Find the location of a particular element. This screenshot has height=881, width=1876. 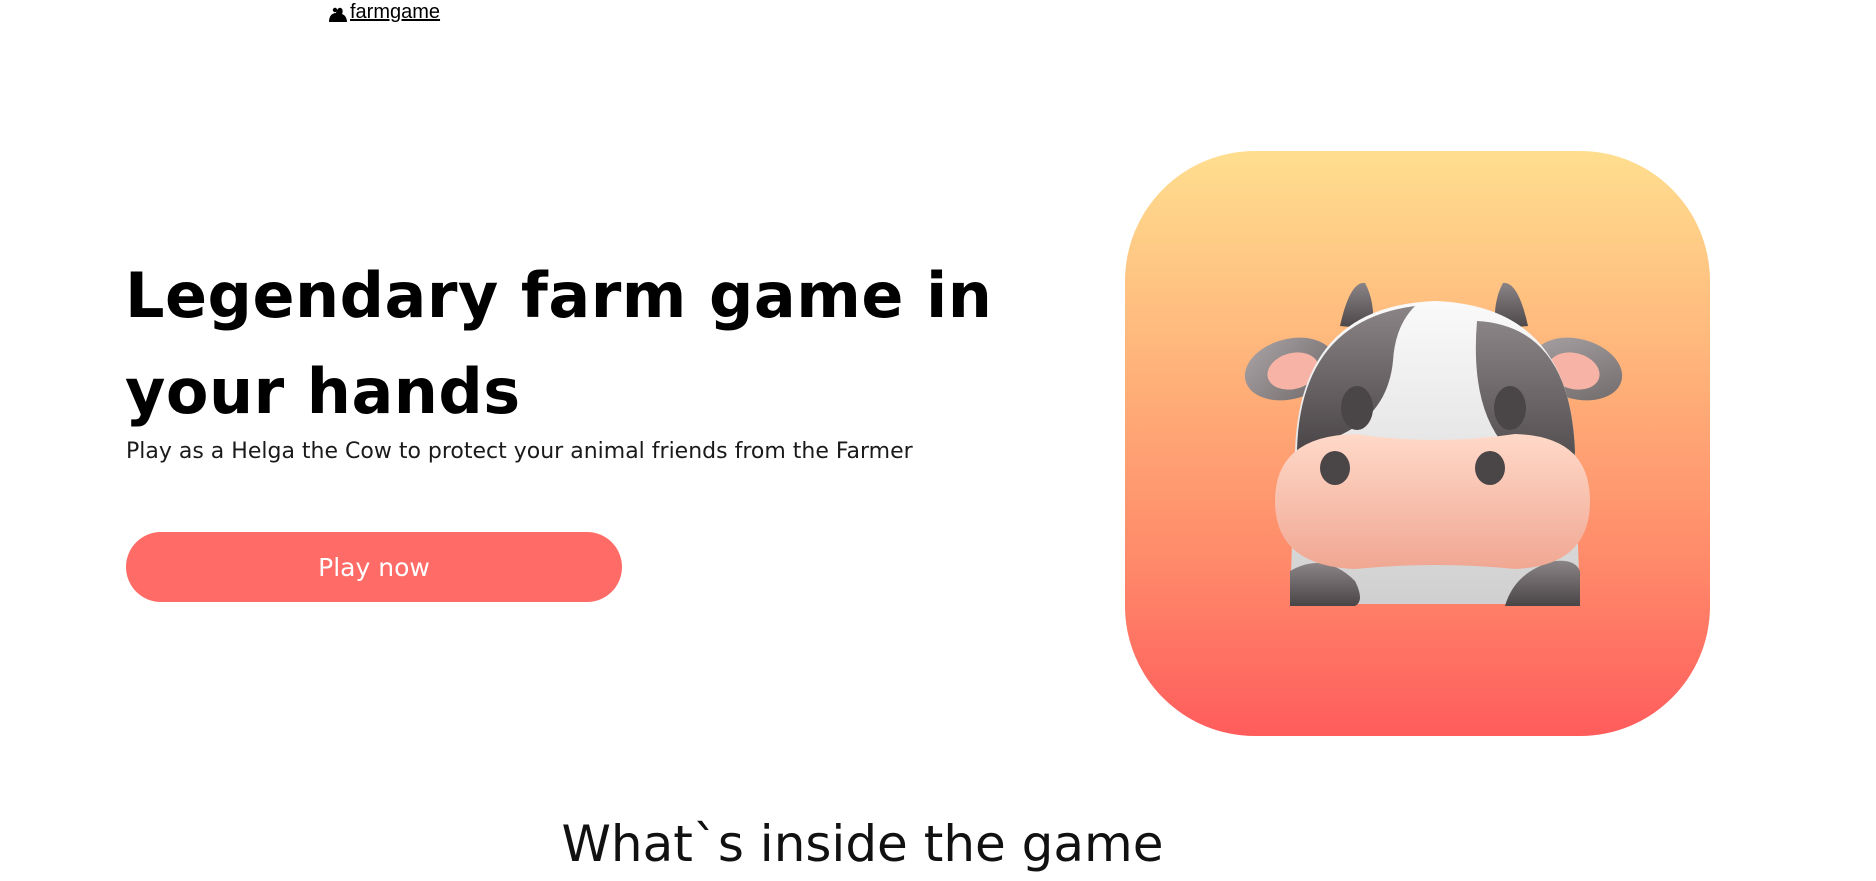

section-heading-features: What`s inside the game is located at coordinates (862, 844).